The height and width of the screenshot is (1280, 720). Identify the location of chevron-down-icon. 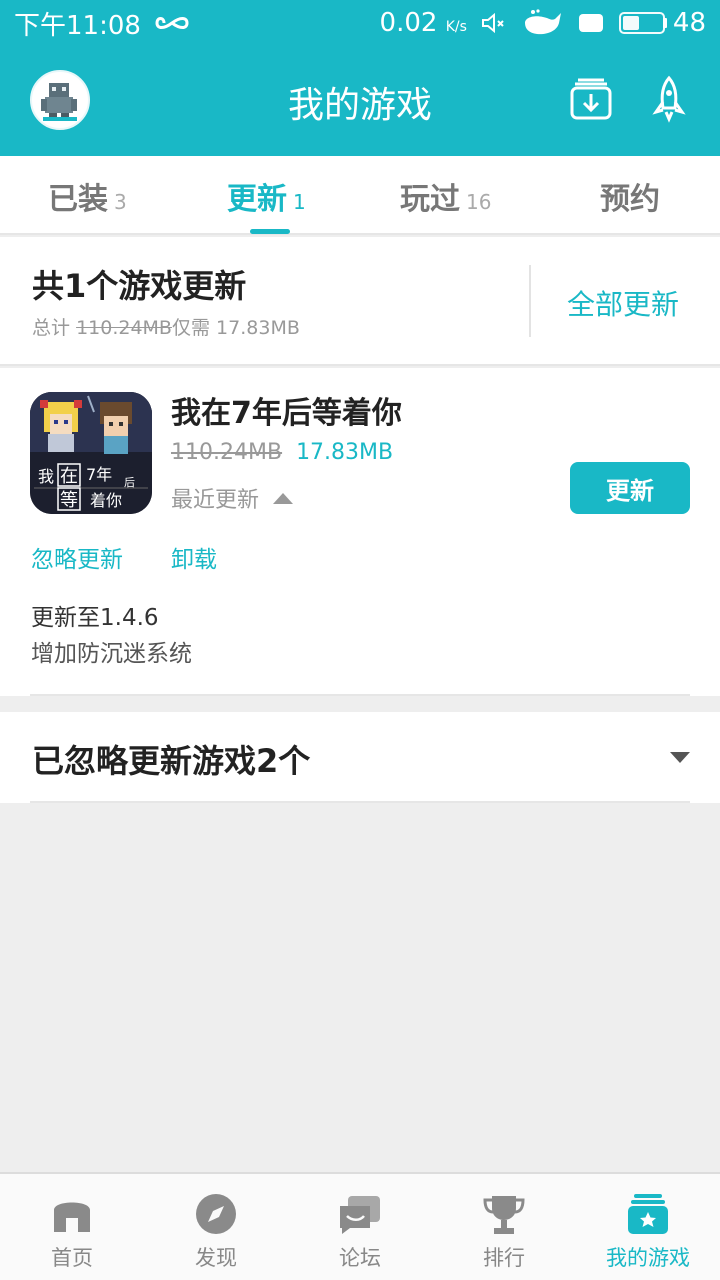
(680, 757).